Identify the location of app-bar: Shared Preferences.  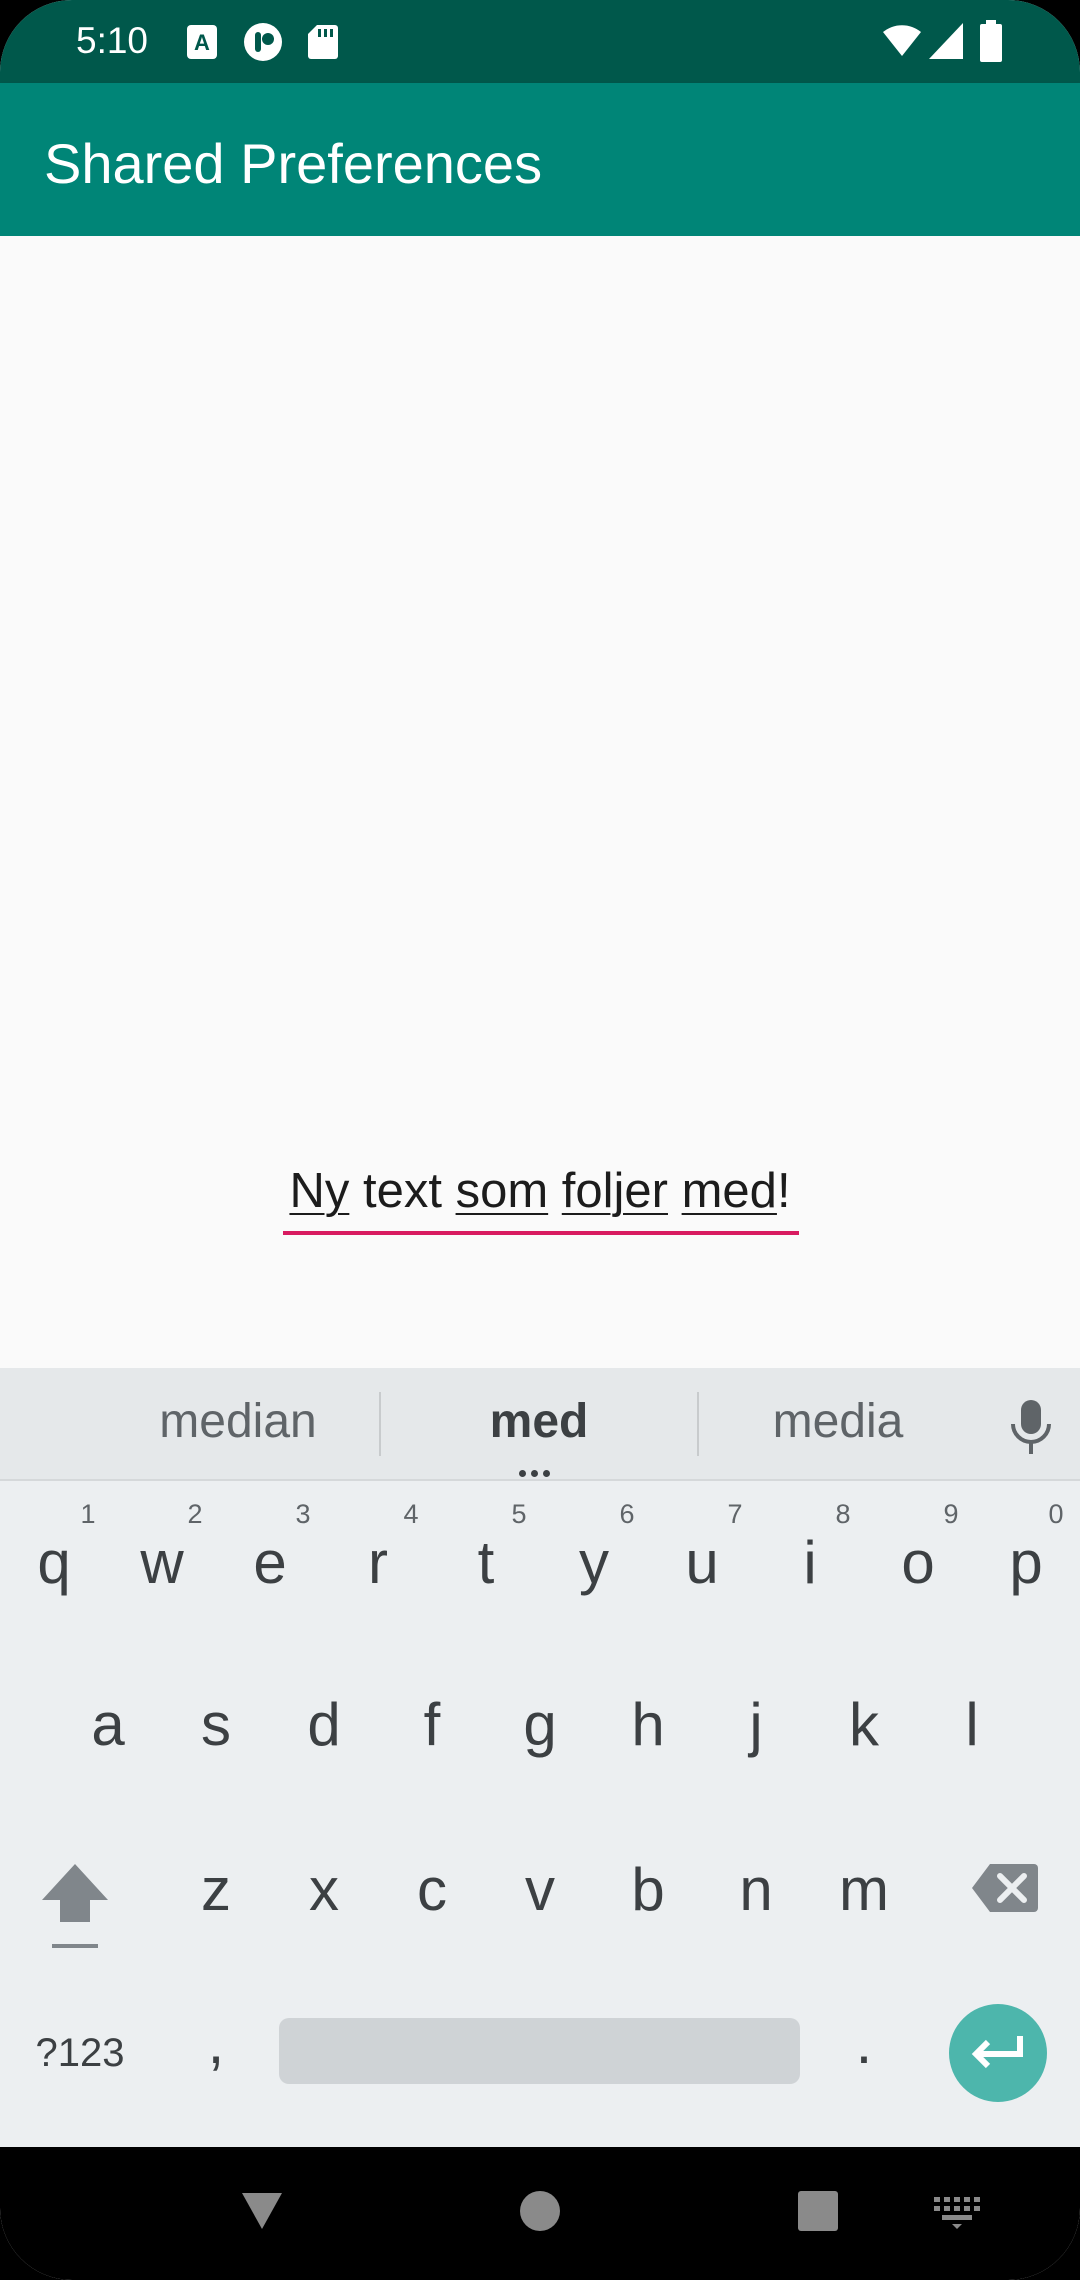
(540, 159).